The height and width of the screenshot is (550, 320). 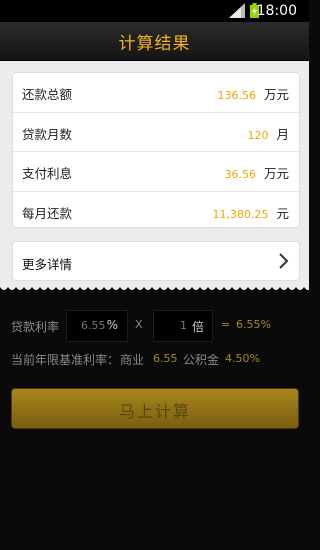 I want to click on fund-label: 公积金, so click(x=201, y=360).